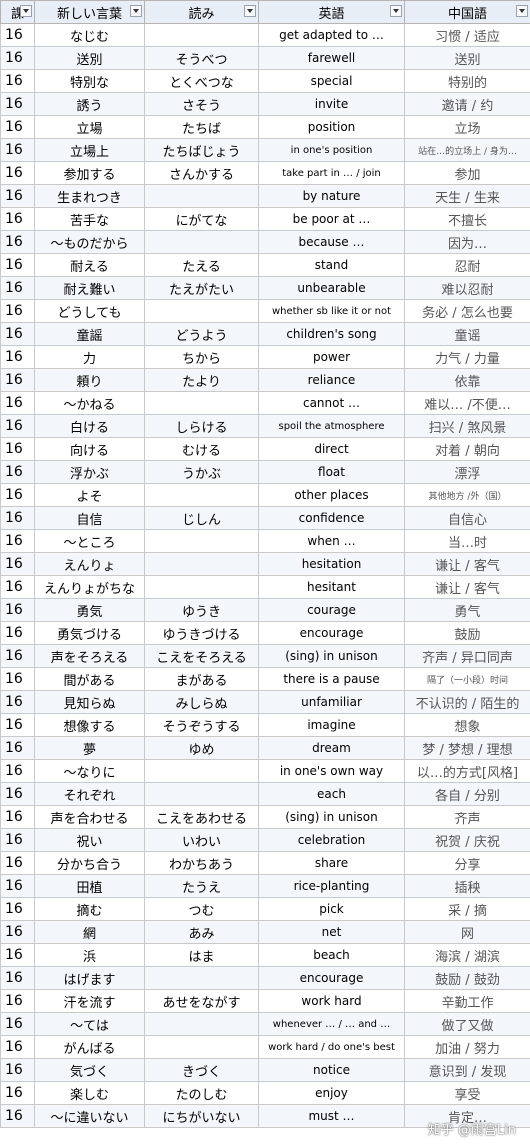 The height and width of the screenshot is (1146, 530). I want to click on chinese-cell: 对着 / 朝向, so click(467, 449).